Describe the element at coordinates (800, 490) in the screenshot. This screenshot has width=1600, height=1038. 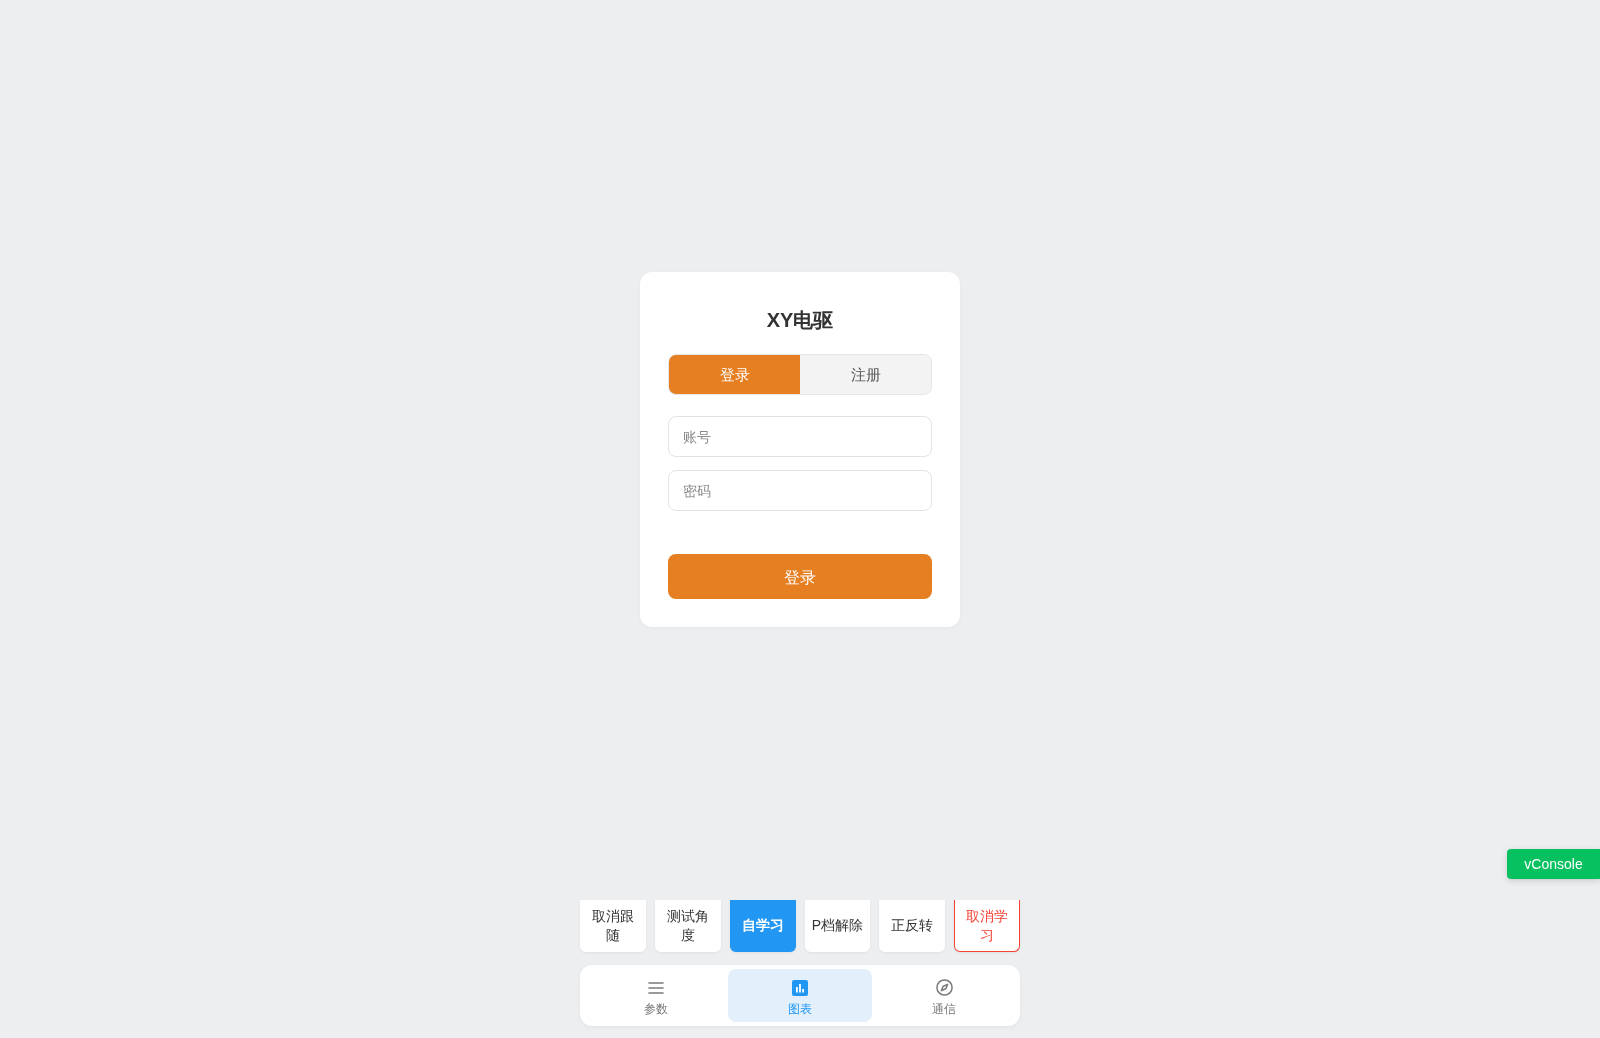
I see `input-field: 密码` at that location.